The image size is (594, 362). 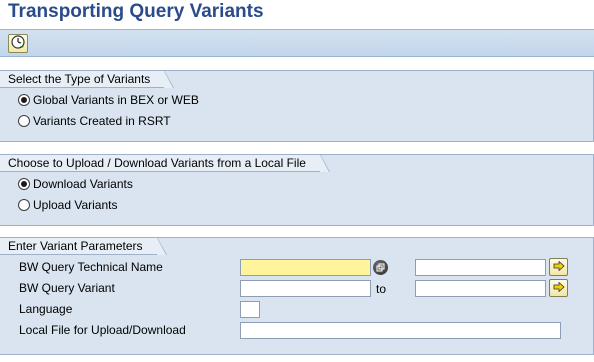 I want to click on tech-name-to-input, so click(x=480, y=267).